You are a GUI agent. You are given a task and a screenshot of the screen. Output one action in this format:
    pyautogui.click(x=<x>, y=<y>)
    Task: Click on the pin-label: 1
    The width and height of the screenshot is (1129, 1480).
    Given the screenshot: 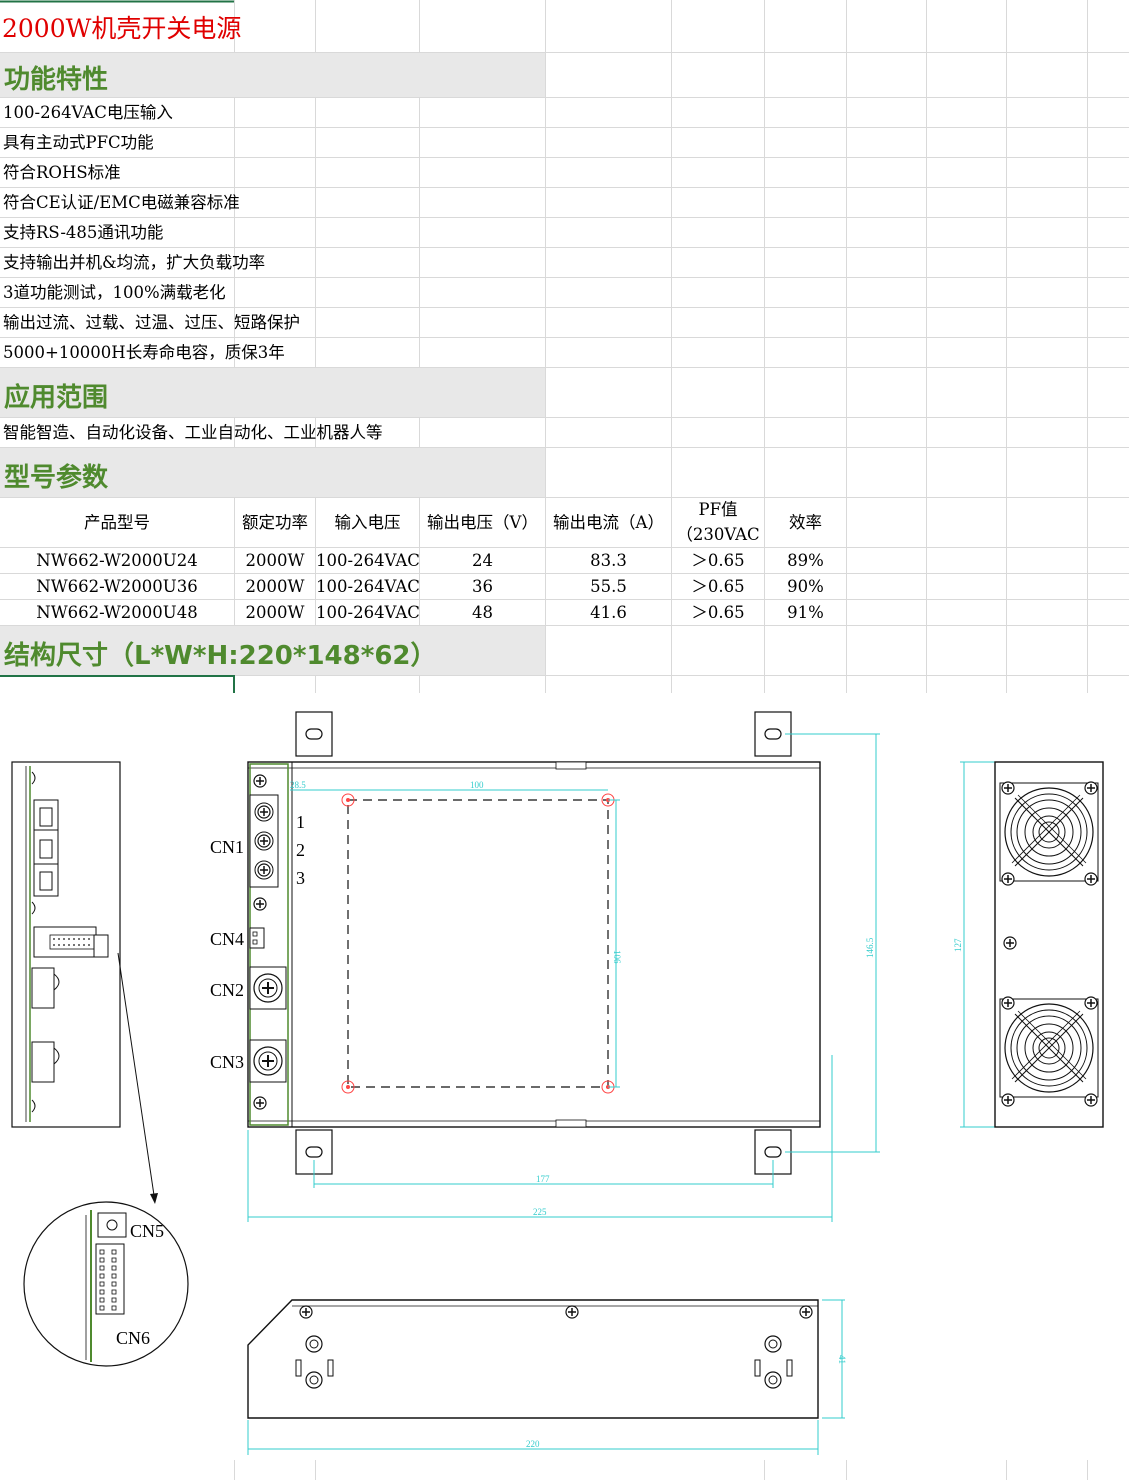 What is the action you would take?
    pyautogui.click(x=300, y=822)
    